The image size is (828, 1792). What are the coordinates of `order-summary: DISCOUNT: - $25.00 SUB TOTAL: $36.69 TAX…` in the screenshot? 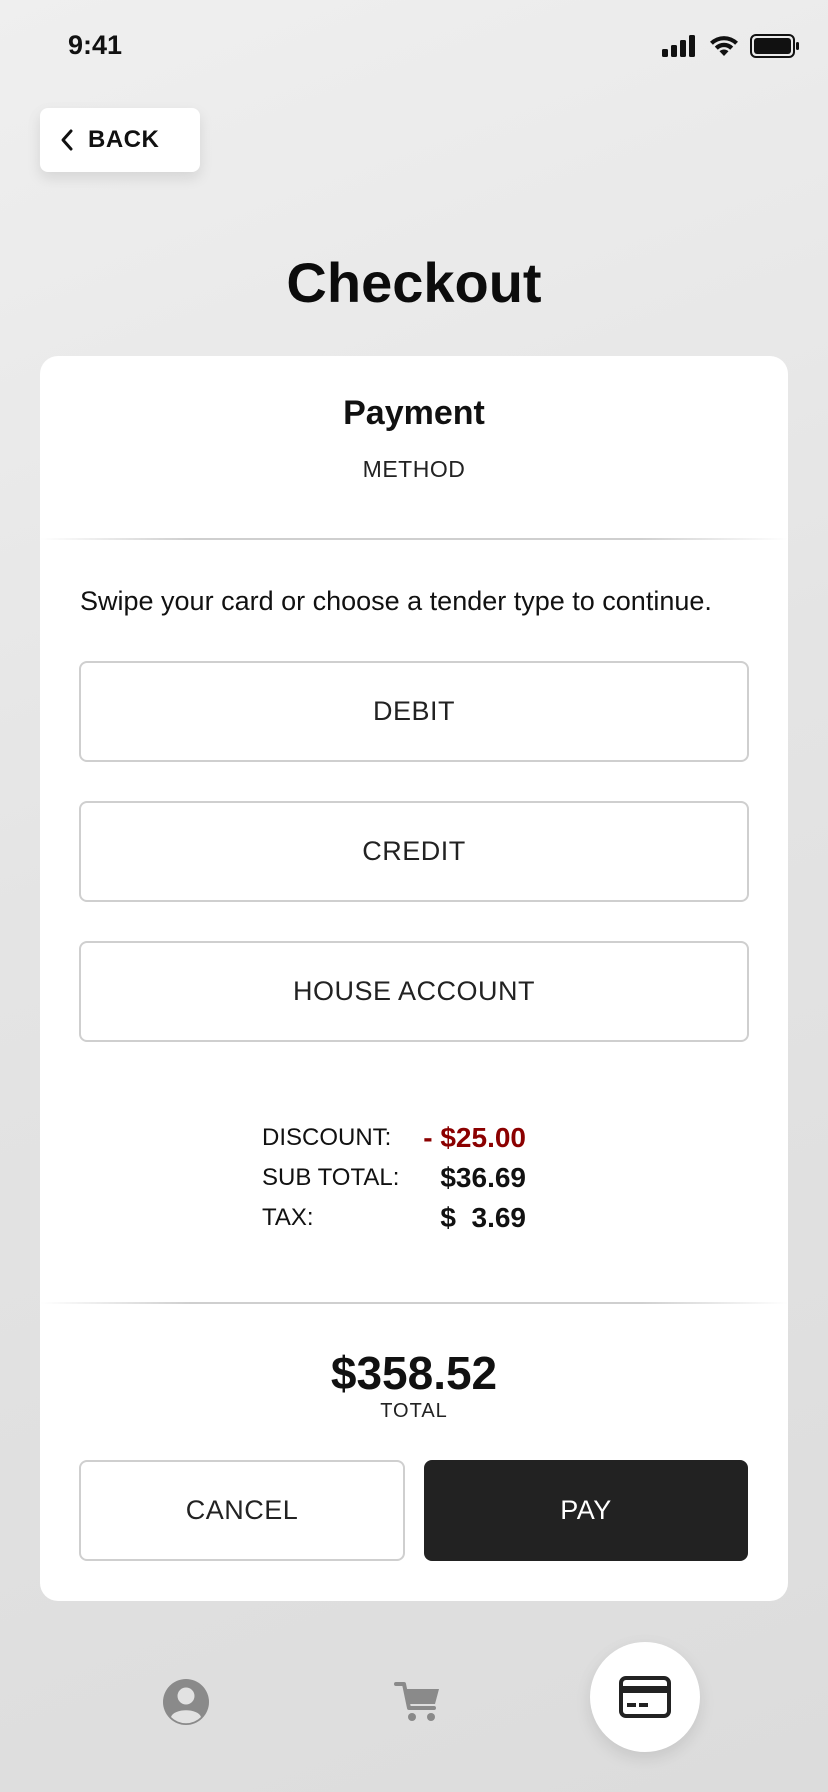 It's located at (394, 1178).